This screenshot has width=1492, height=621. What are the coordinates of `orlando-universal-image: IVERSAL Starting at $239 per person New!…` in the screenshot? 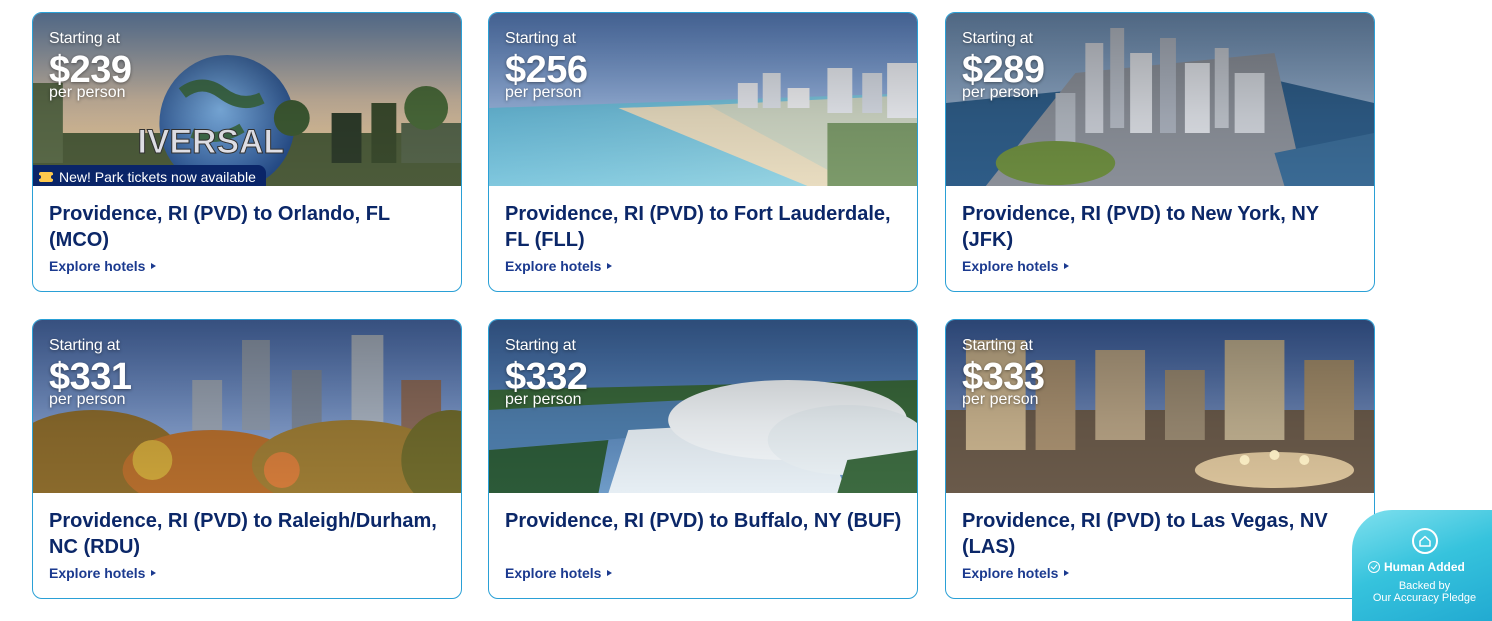 It's located at (247, 99).